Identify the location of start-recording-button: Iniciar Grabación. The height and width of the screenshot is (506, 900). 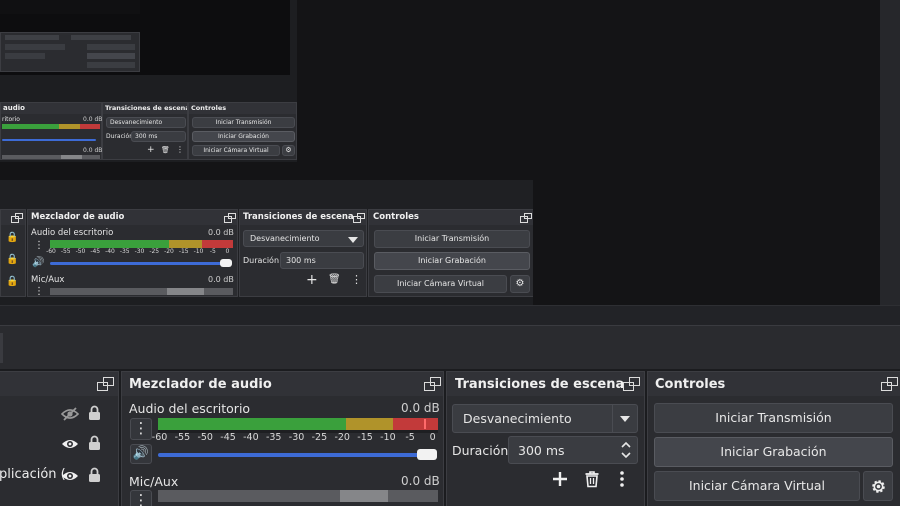
(773, 452).